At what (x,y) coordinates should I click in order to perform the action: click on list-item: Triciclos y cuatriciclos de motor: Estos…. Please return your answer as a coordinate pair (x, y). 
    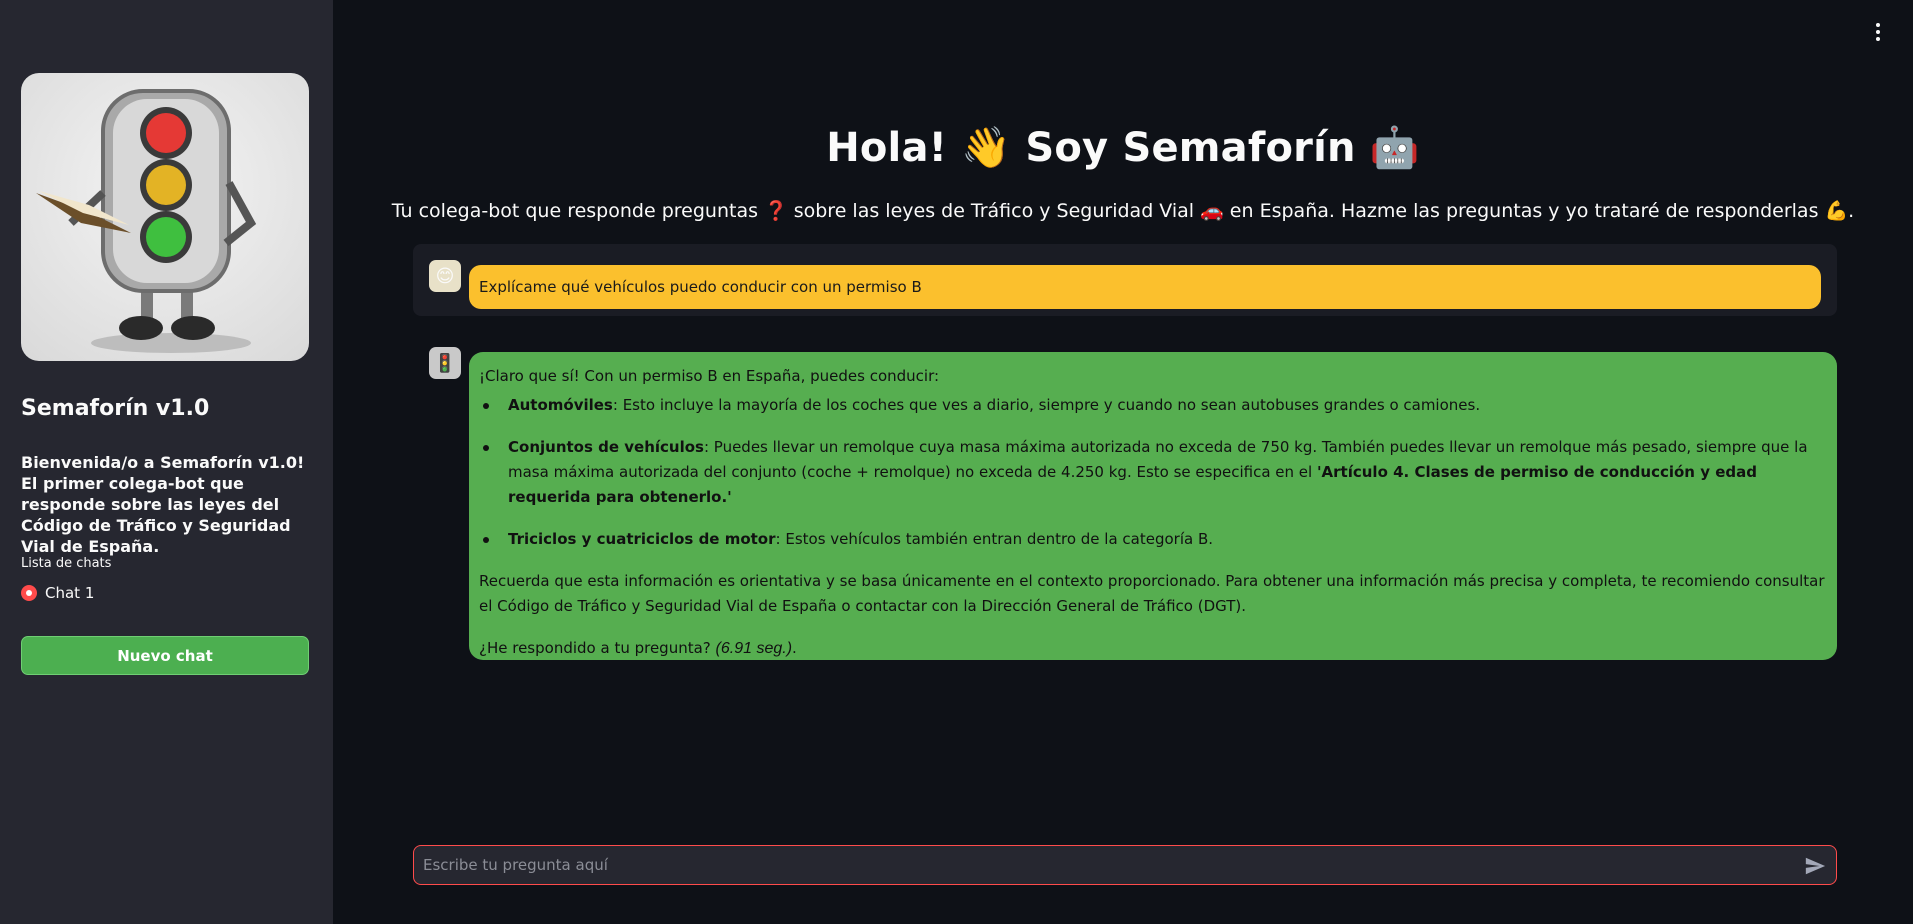
    Looking at the image, I should click on (1152, 539).